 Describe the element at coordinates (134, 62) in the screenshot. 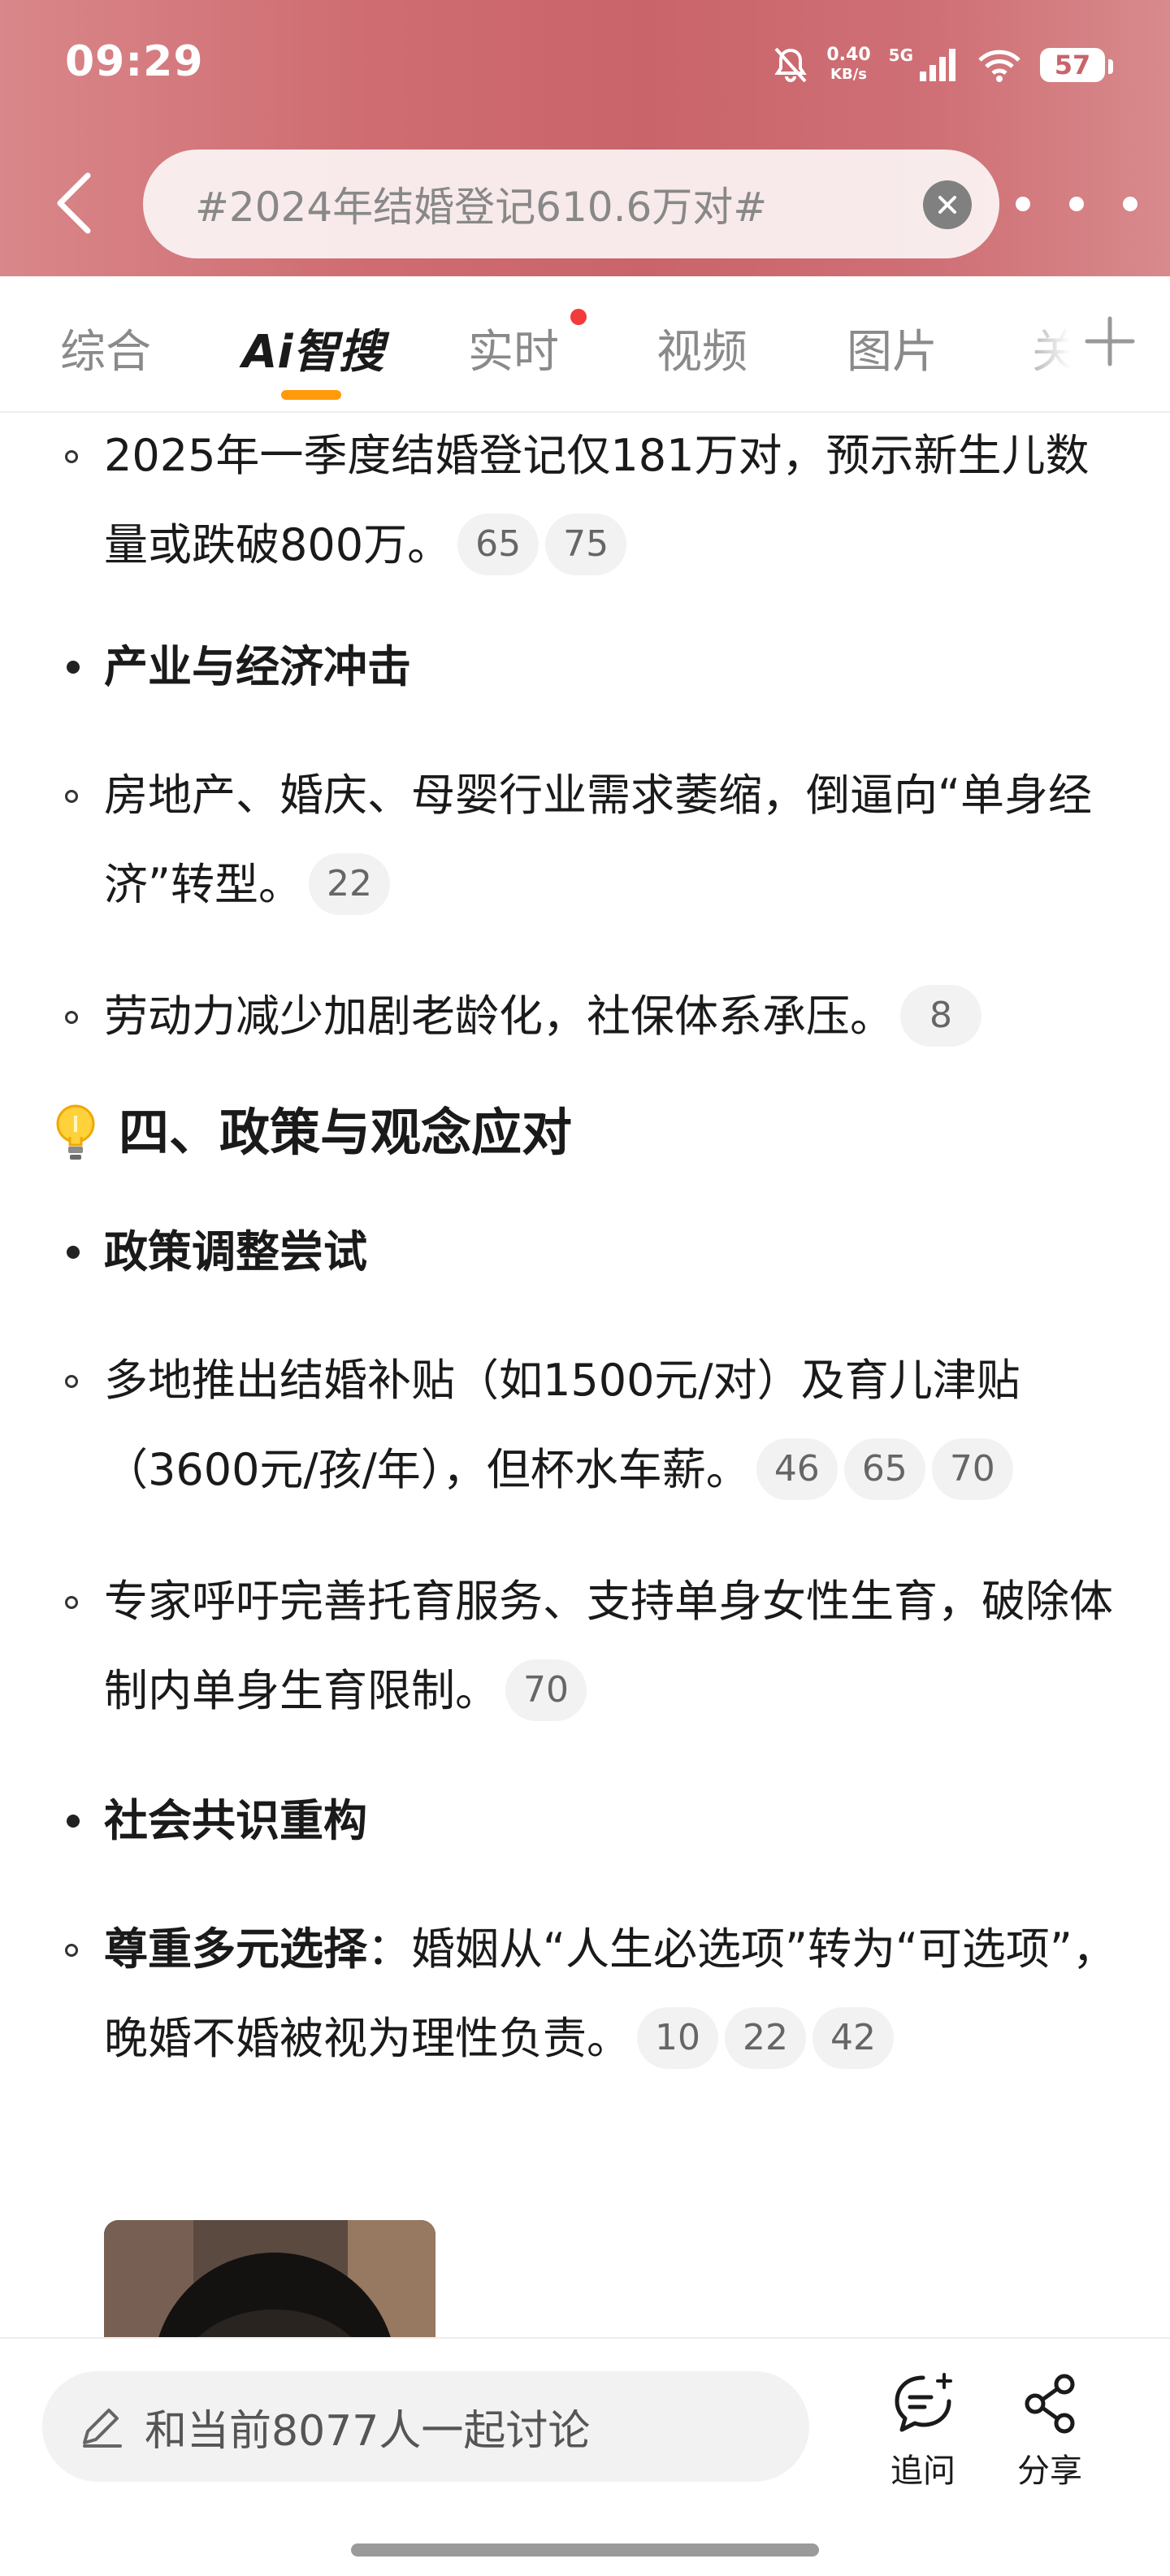

I see `status-time: 09:29` at that location.